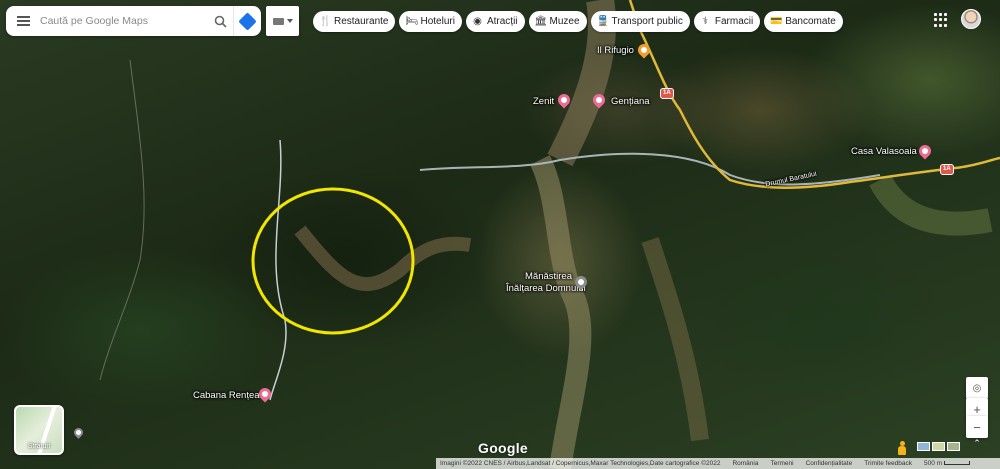 This screenshot has width=1000, height=469. I want to click on place-label-manastirea-line2: Înălțarea Domnului, so click(546, 288).